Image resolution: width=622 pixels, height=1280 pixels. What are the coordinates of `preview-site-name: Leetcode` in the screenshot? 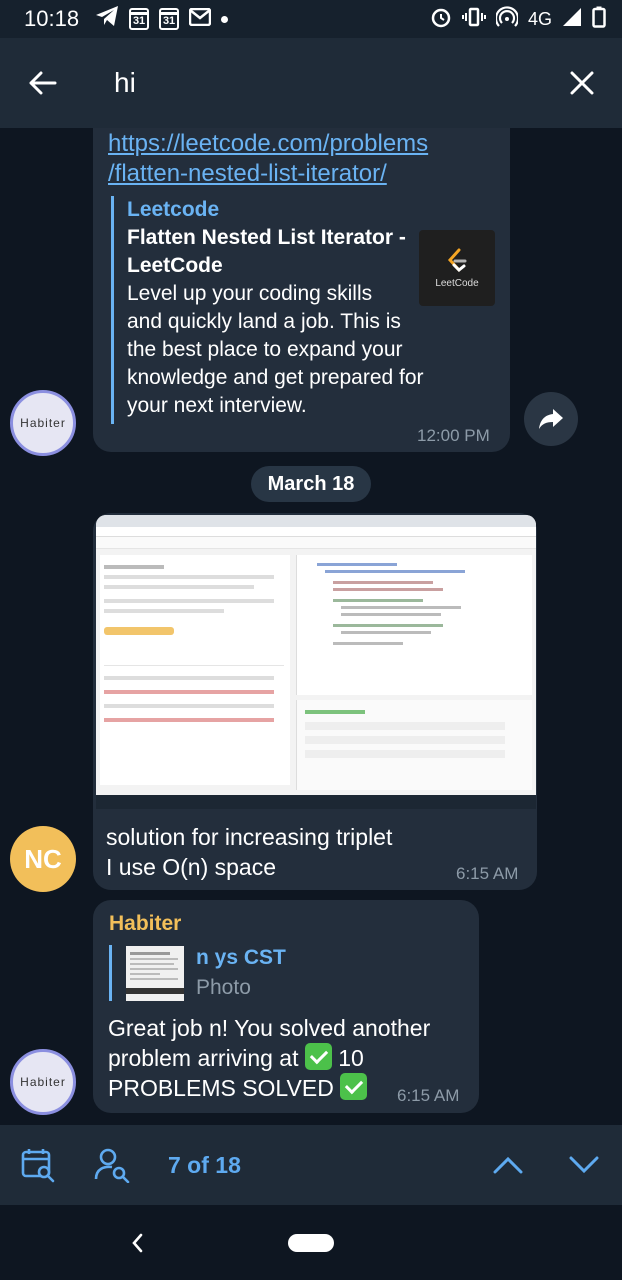 It's located at (173, 209).